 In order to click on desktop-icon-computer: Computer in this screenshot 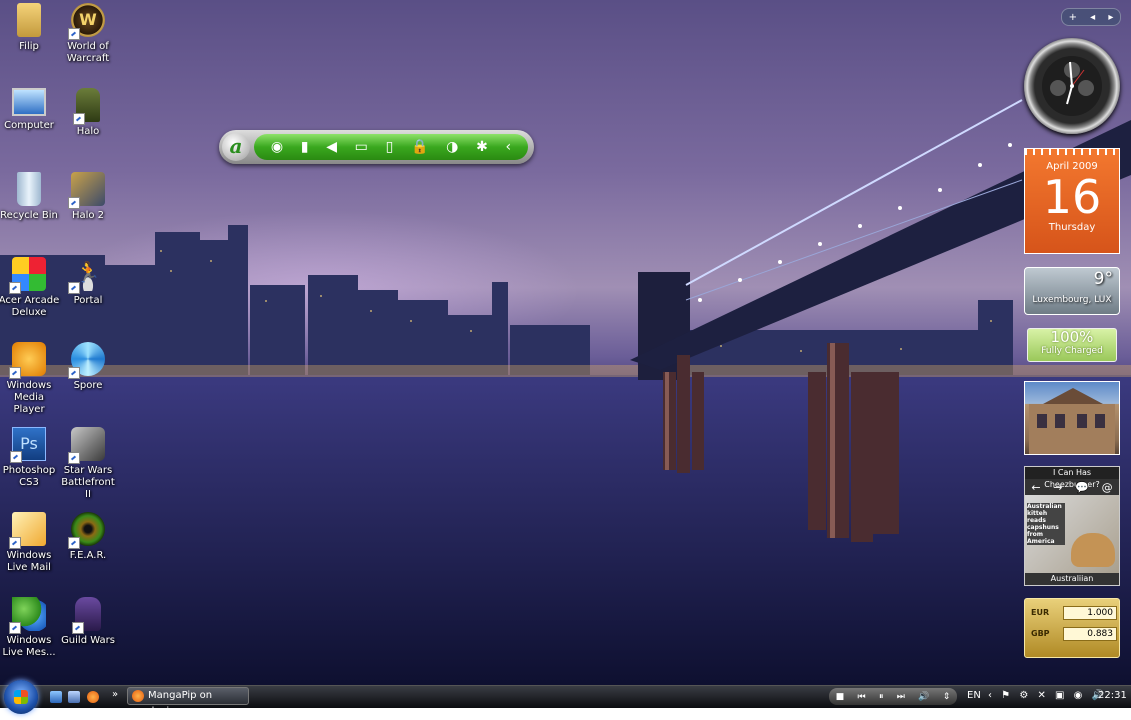, I will do `click(30, 110)`.